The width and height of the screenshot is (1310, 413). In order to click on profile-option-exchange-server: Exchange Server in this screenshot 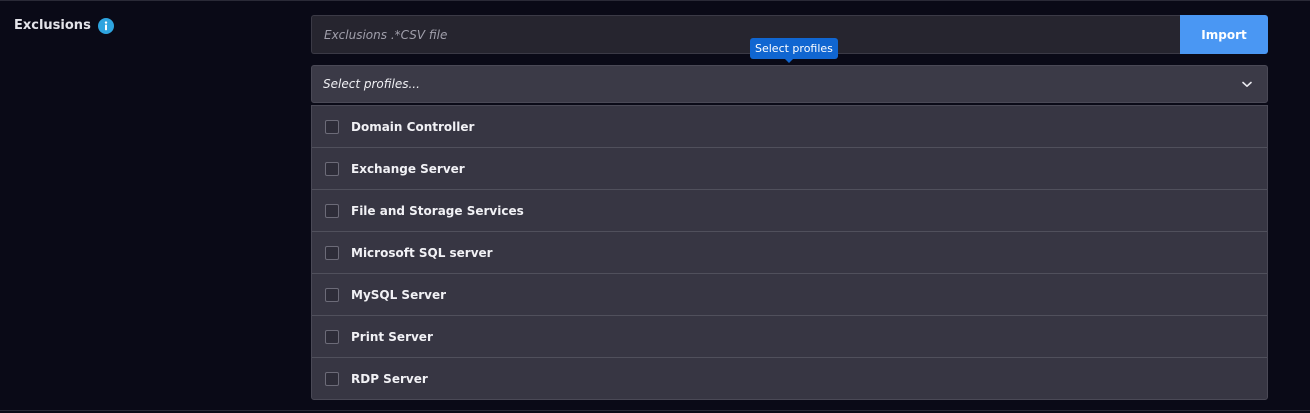, I will do `click(789, 169)`.